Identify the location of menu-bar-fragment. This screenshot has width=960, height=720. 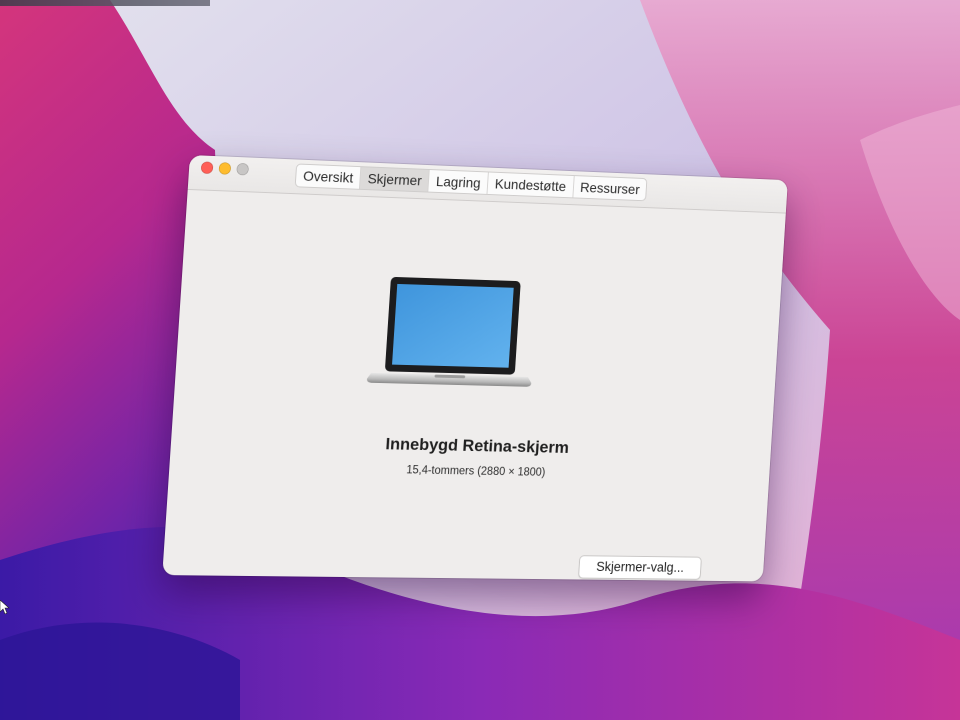
(105, 3).